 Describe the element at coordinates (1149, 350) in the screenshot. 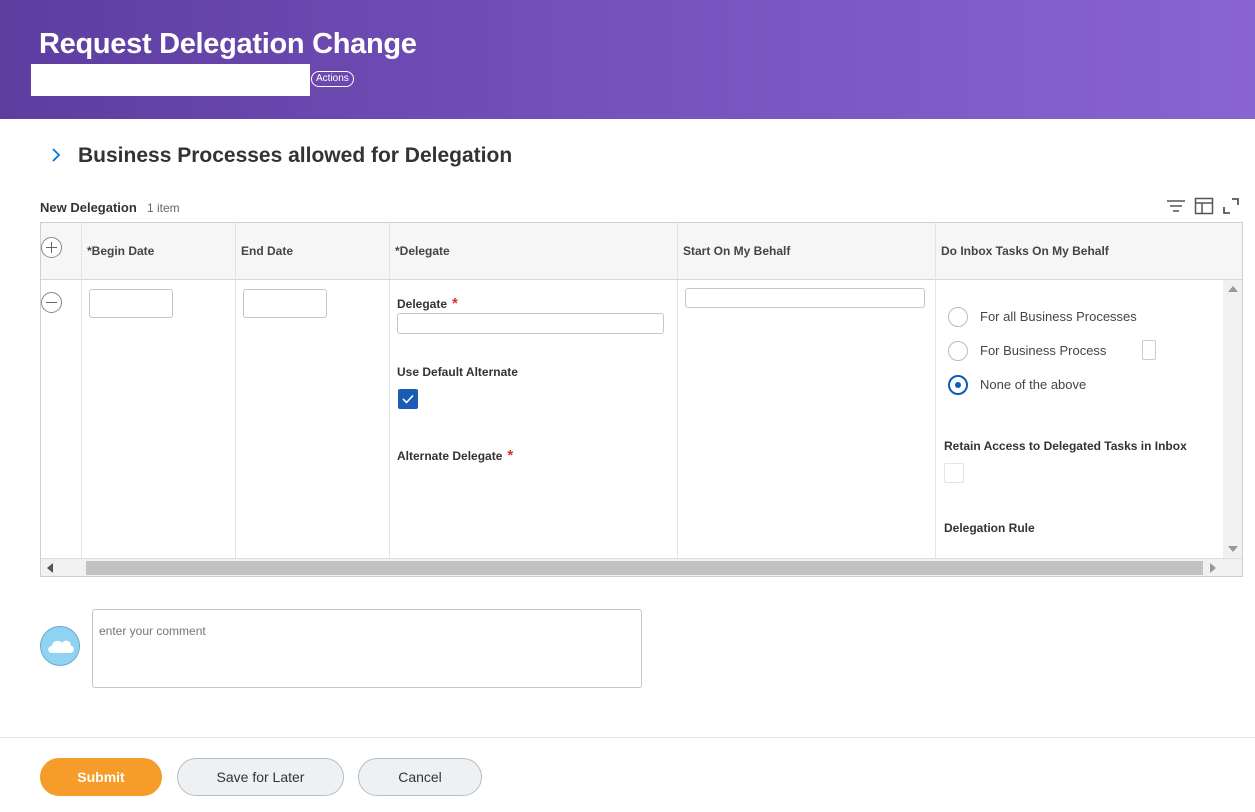

I see `business-process-prompt` at that location.